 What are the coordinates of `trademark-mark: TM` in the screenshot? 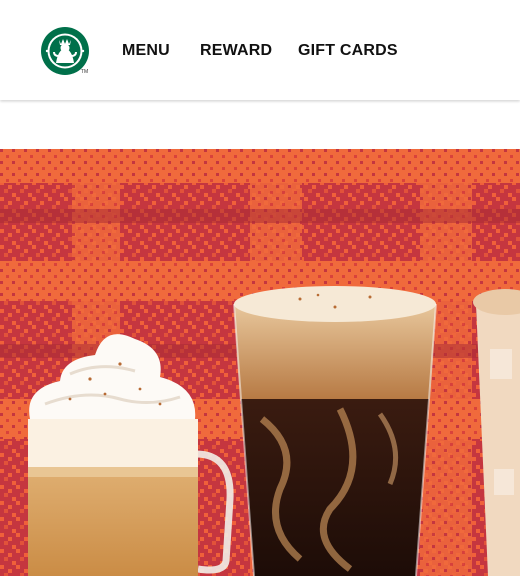 It's located at (85, 72).